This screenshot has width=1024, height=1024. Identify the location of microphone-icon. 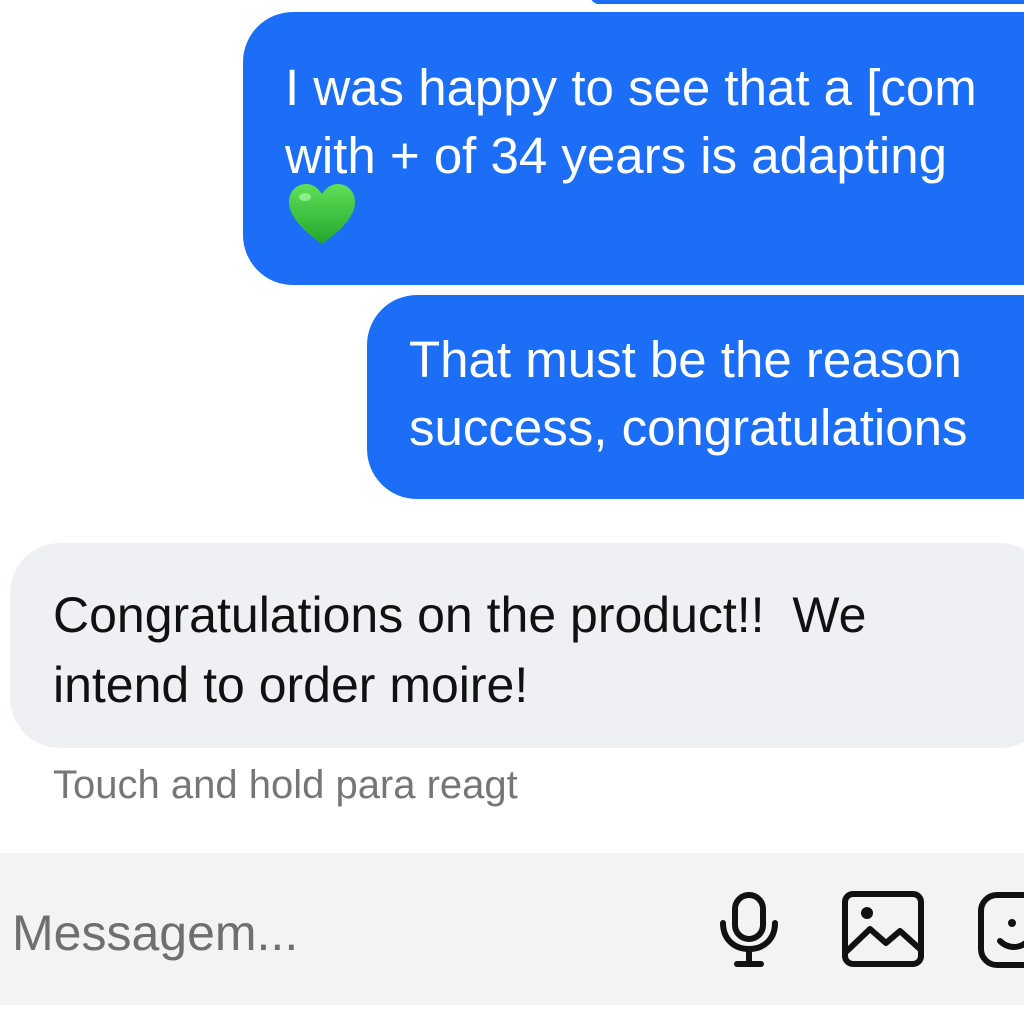
(749, 929).